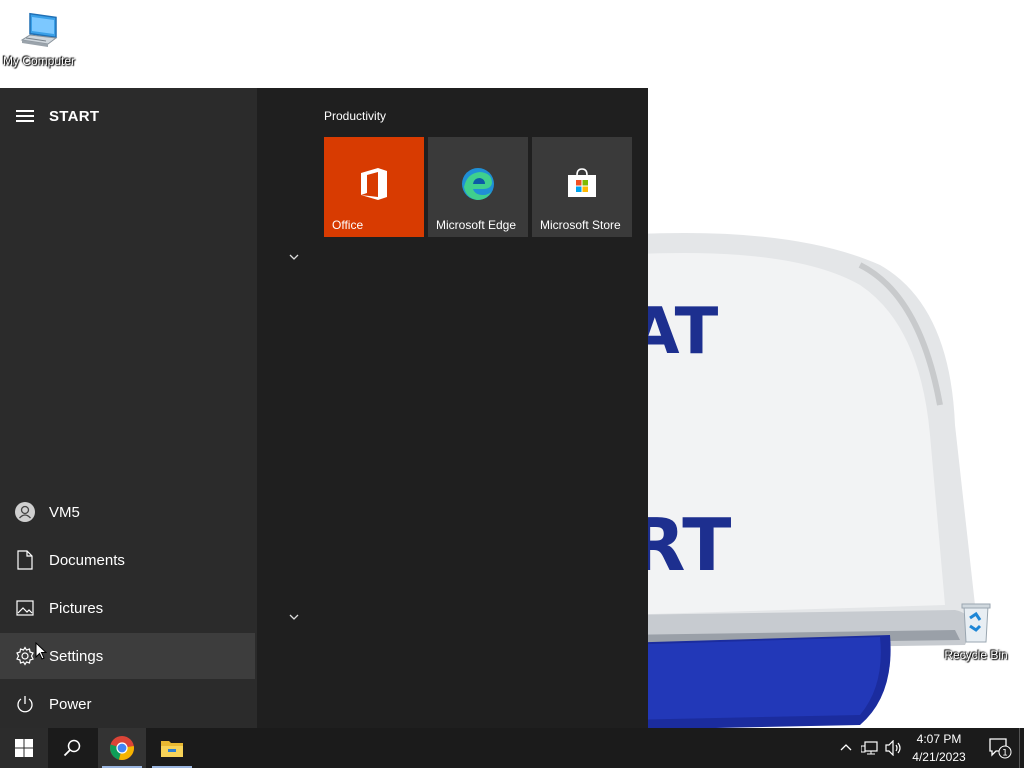 Image resolution: width=1024 pixels, height=768 pixels. I want to click on picture-icon, so click(25, 608).